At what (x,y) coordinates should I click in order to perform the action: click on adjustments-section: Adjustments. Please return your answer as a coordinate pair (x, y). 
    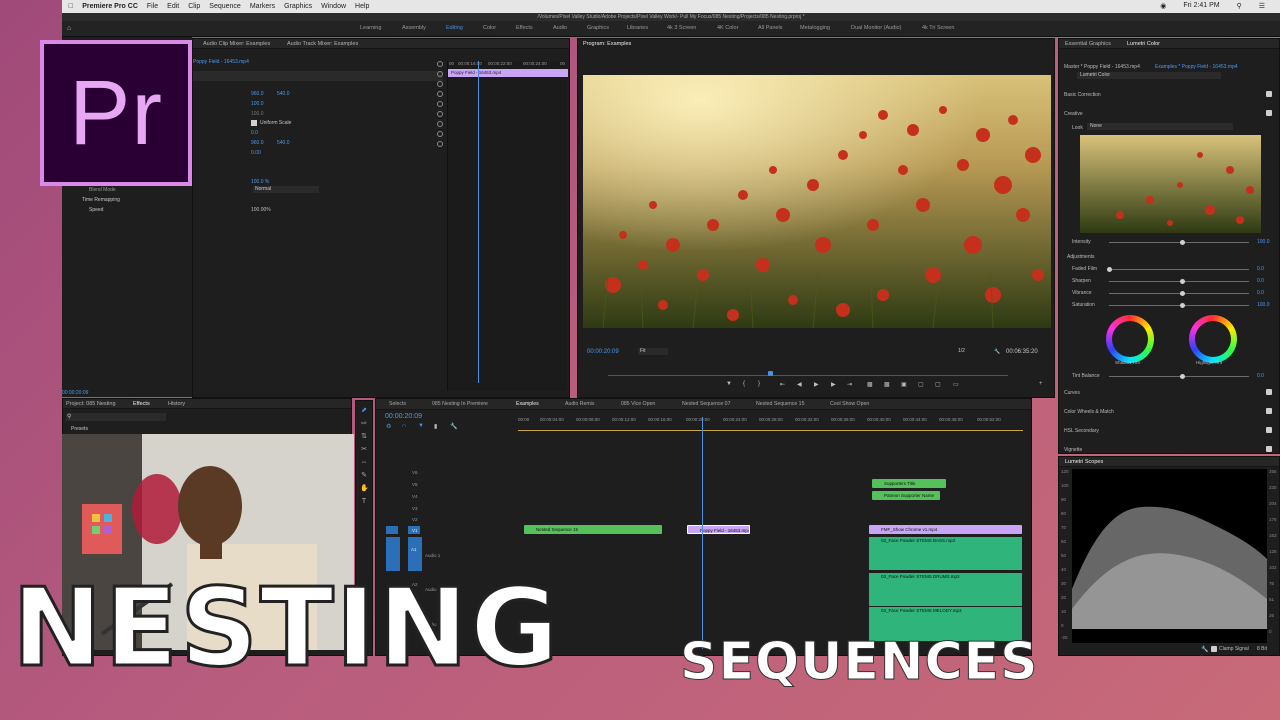
    Looking at the image, I should click on (1081, 257).